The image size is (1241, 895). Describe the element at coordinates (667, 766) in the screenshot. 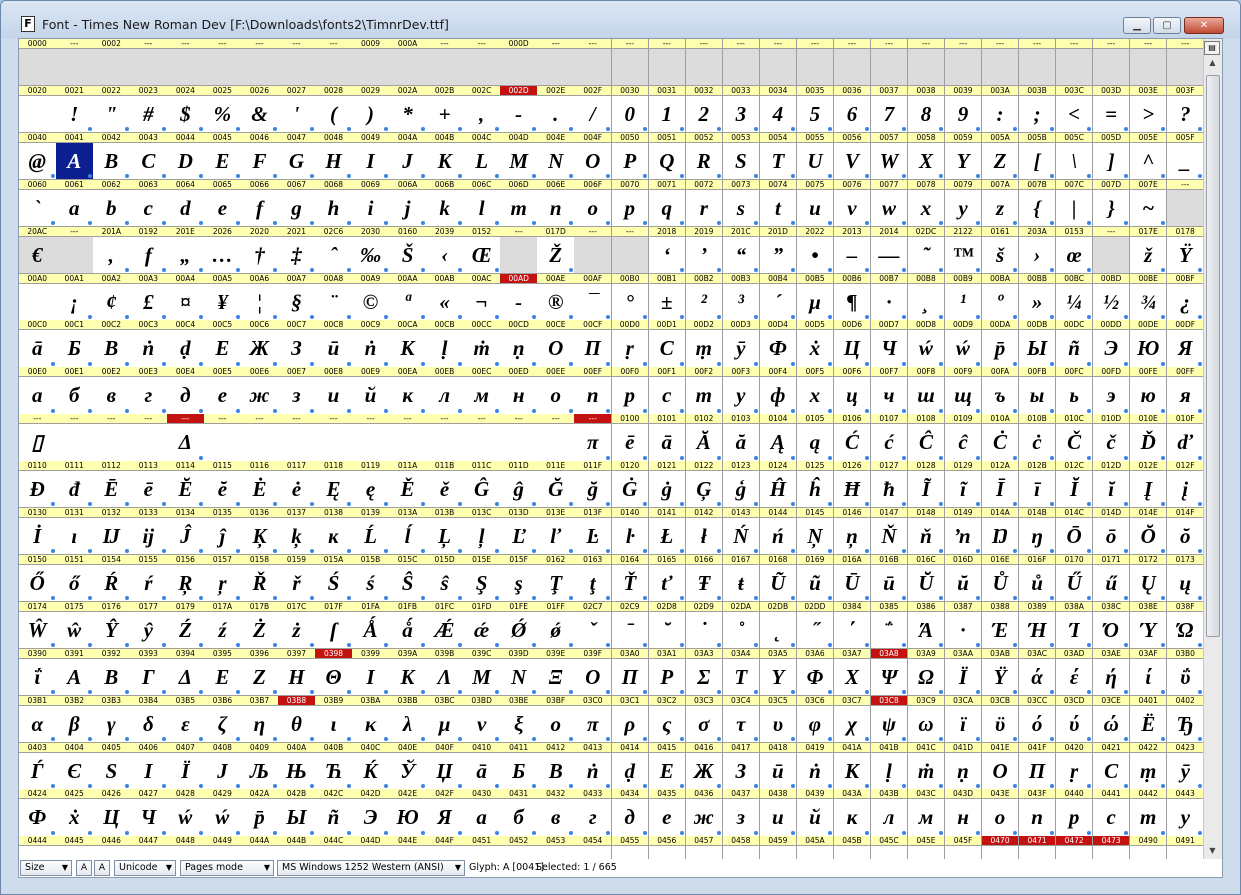

I see `glyph-cell: 0415 Е` at that location.